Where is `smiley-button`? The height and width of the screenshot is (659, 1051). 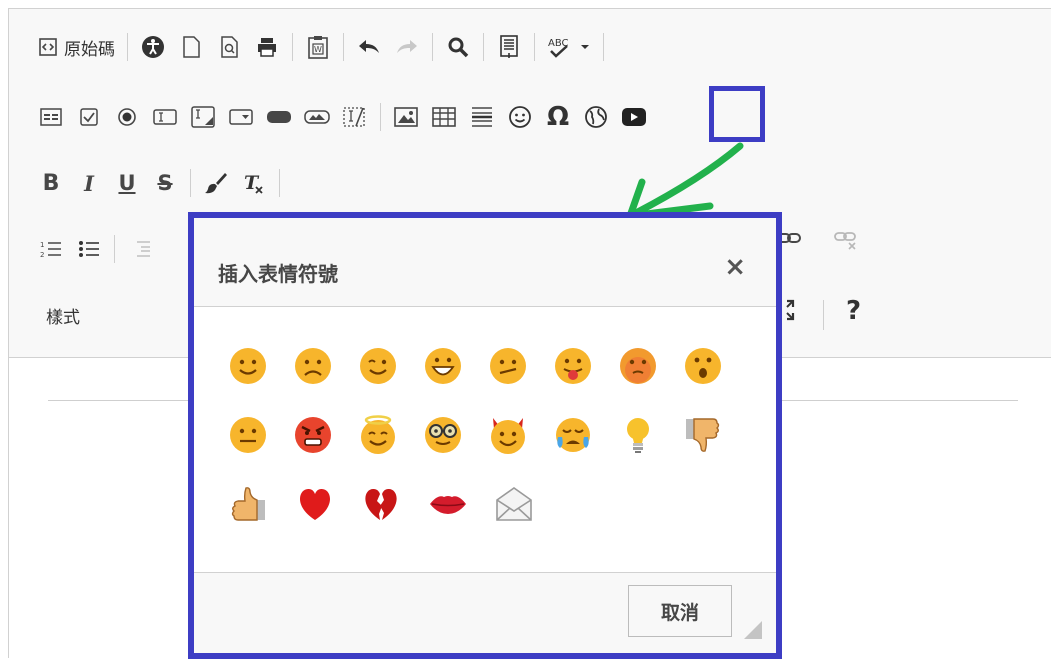 smiley-button is located at coordinates (520, 117).